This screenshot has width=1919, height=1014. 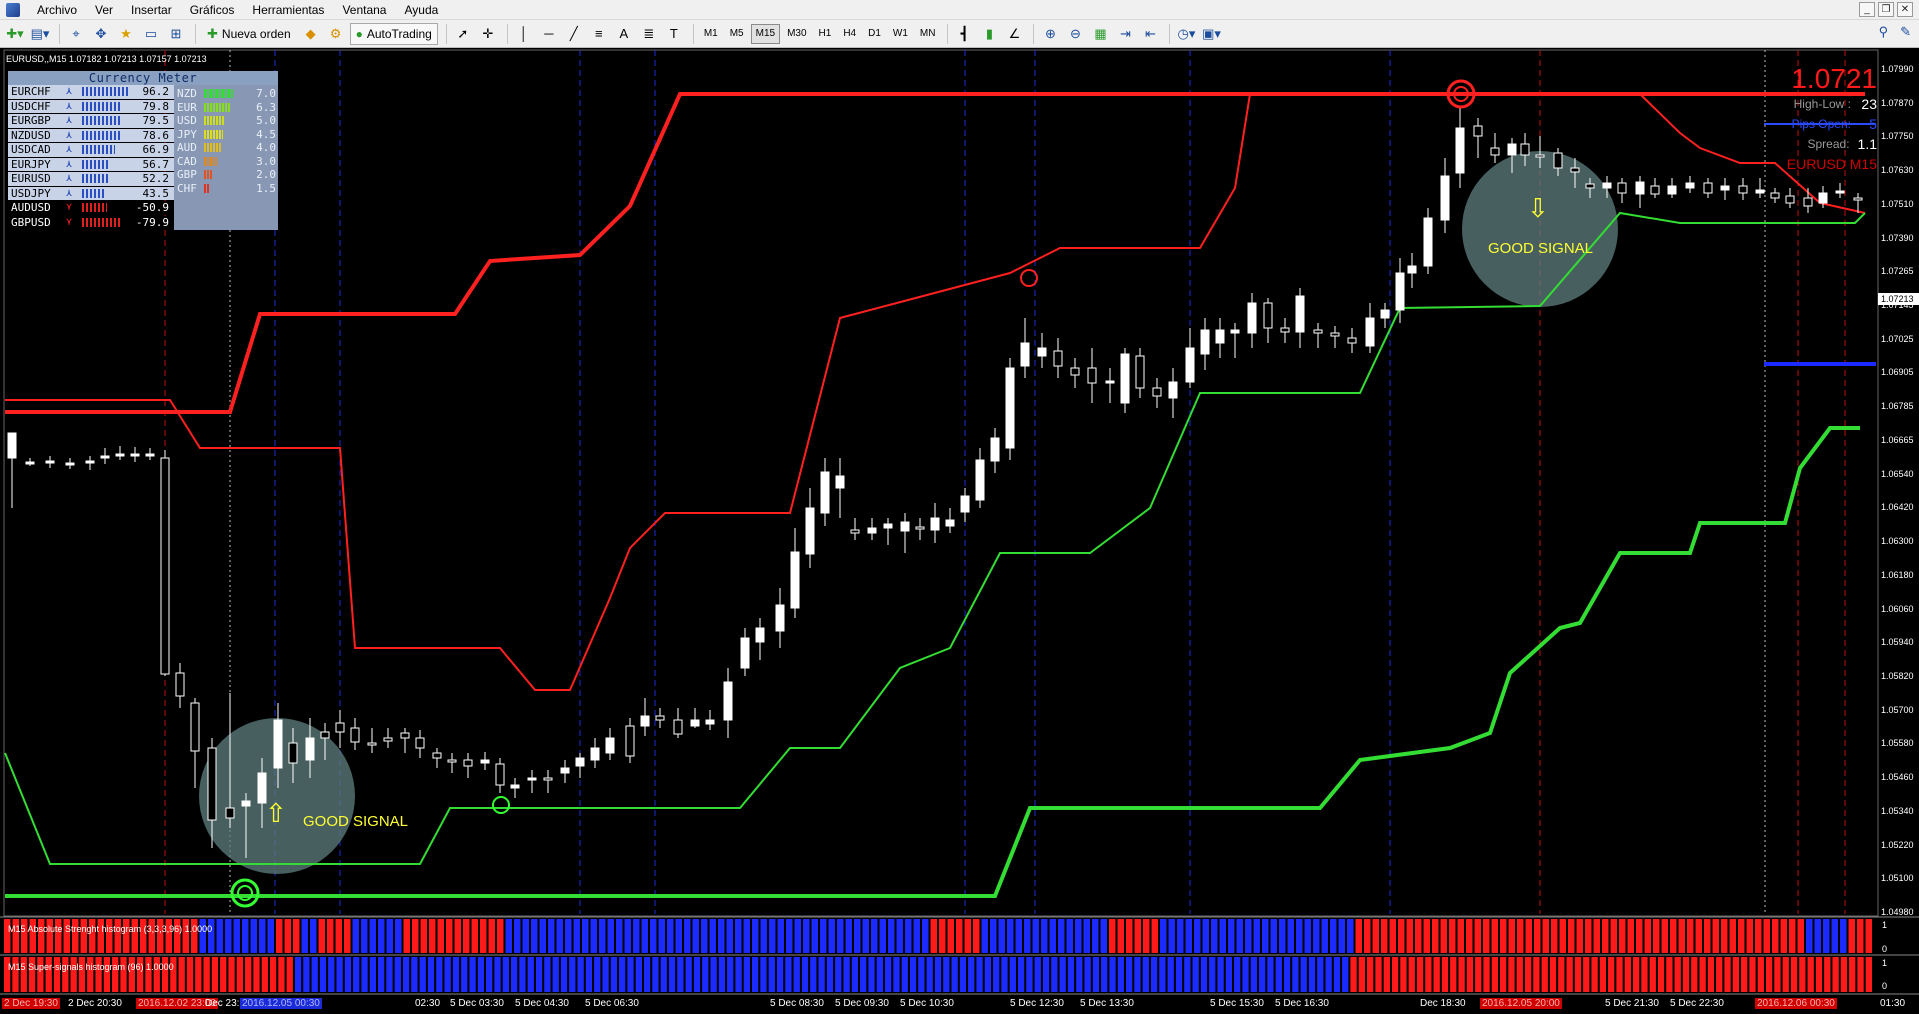 What do you see at coordinates (711, 34) in the screenshot?
I see `timeframe-m1: M1` at bounding box center [711, 34].